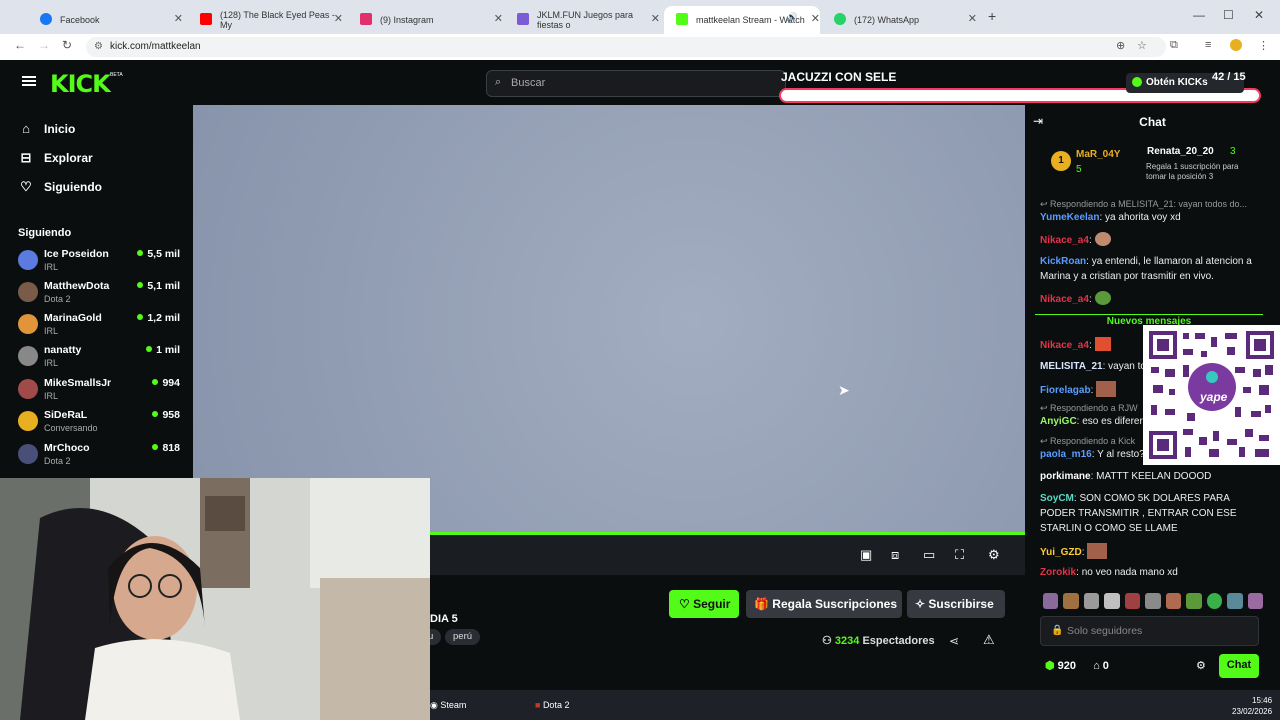  Describe the element at coordinates (105, 20) in the screenshot. I see `browser-tab-facebook: Facebook ✕` at that location.